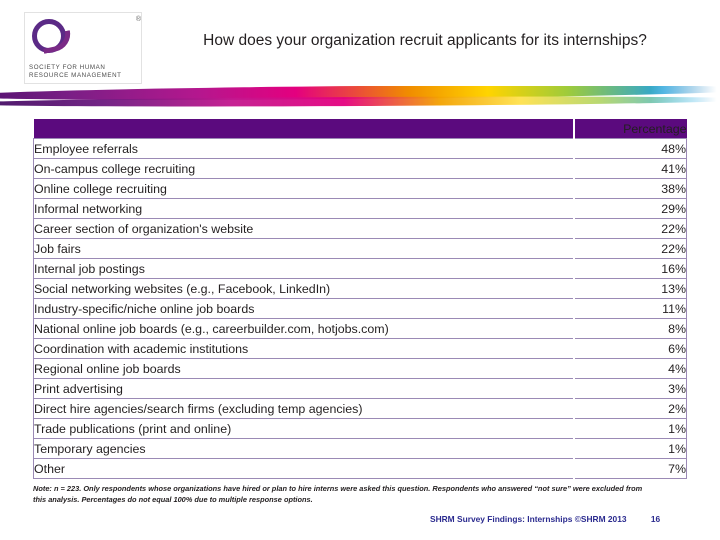  I want to click on shrm-logo: ® SOCIETY FOR HUMAN RESOURCE MANAGEMENT, so click(85, 49).